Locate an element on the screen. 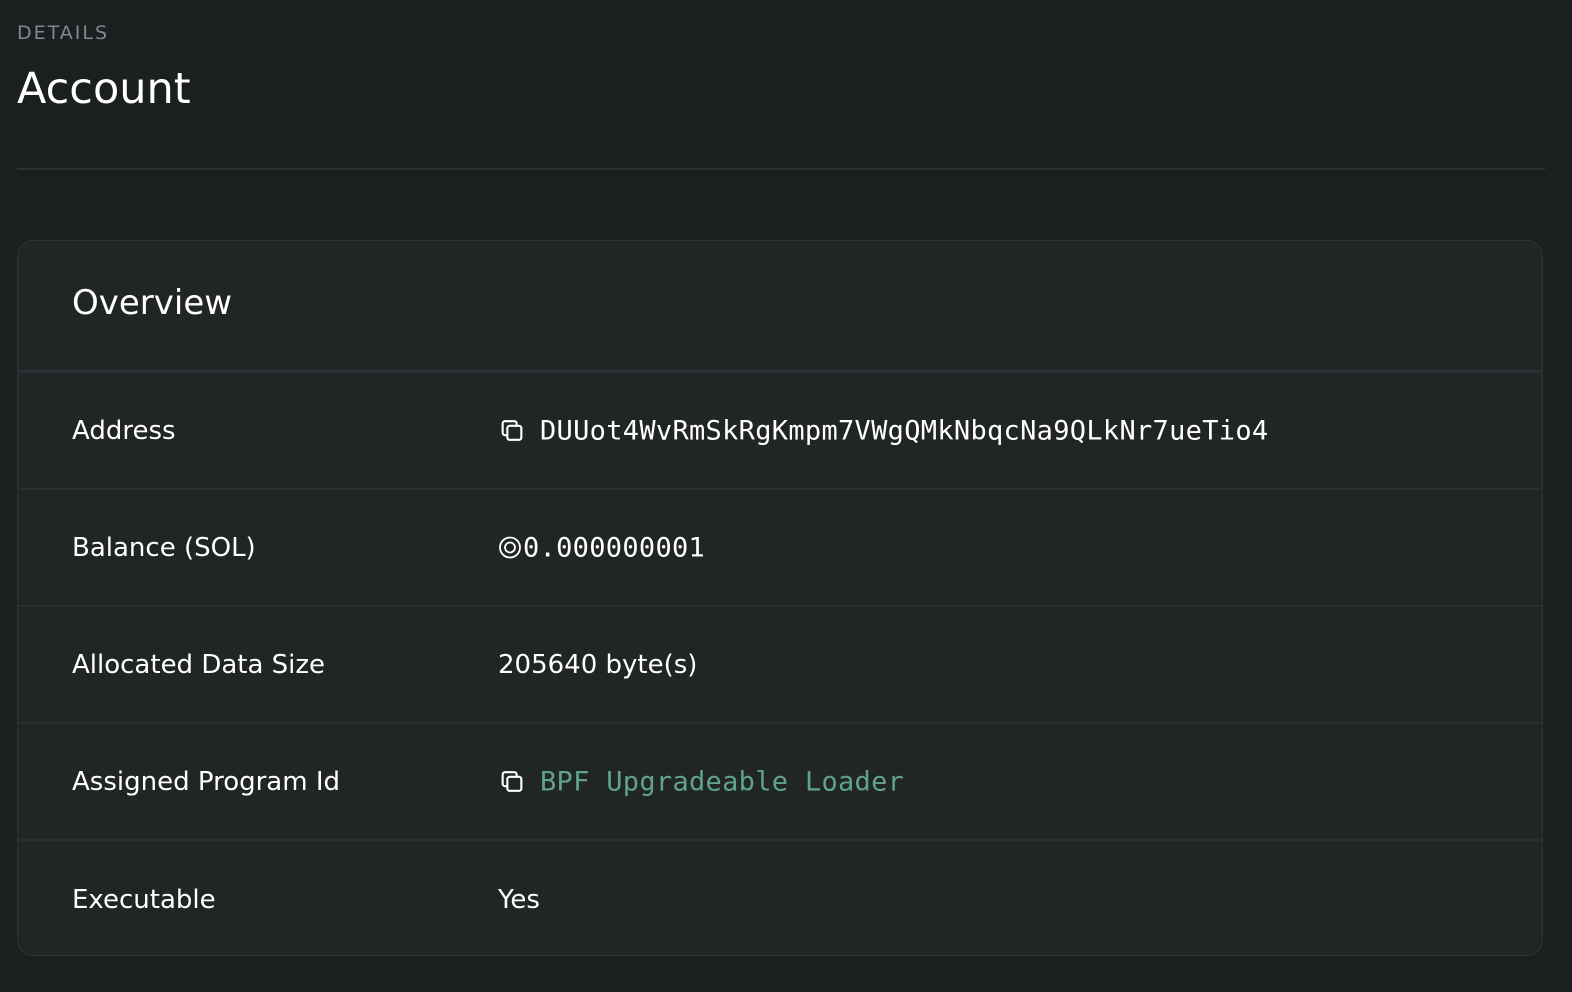 This screenshot has height=992, width=1572. page-pretitle: DETAILS is located at coordinates (63, 33).